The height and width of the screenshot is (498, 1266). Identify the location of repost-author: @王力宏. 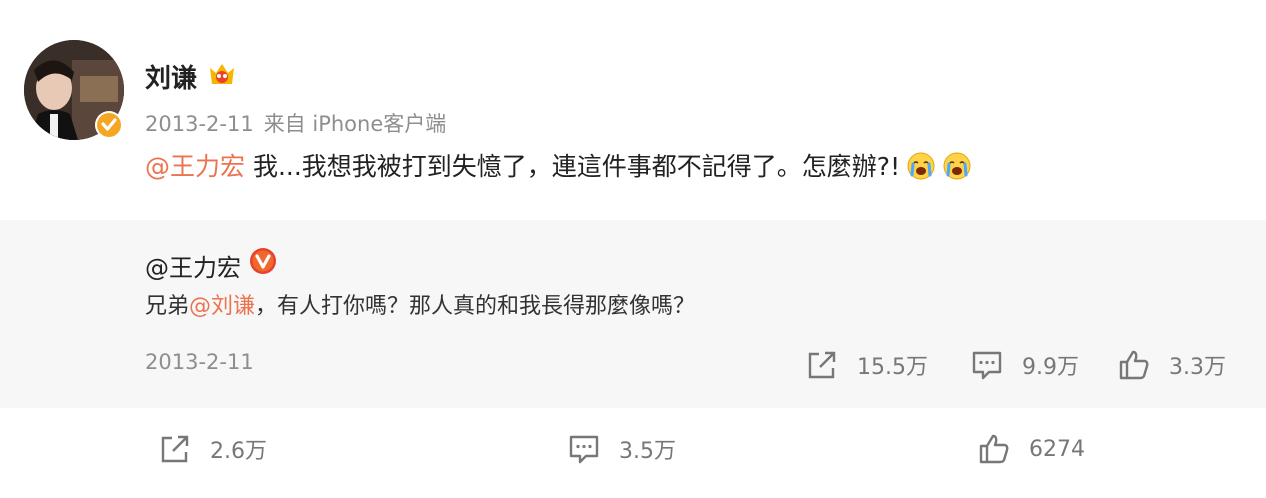
(193, 265).